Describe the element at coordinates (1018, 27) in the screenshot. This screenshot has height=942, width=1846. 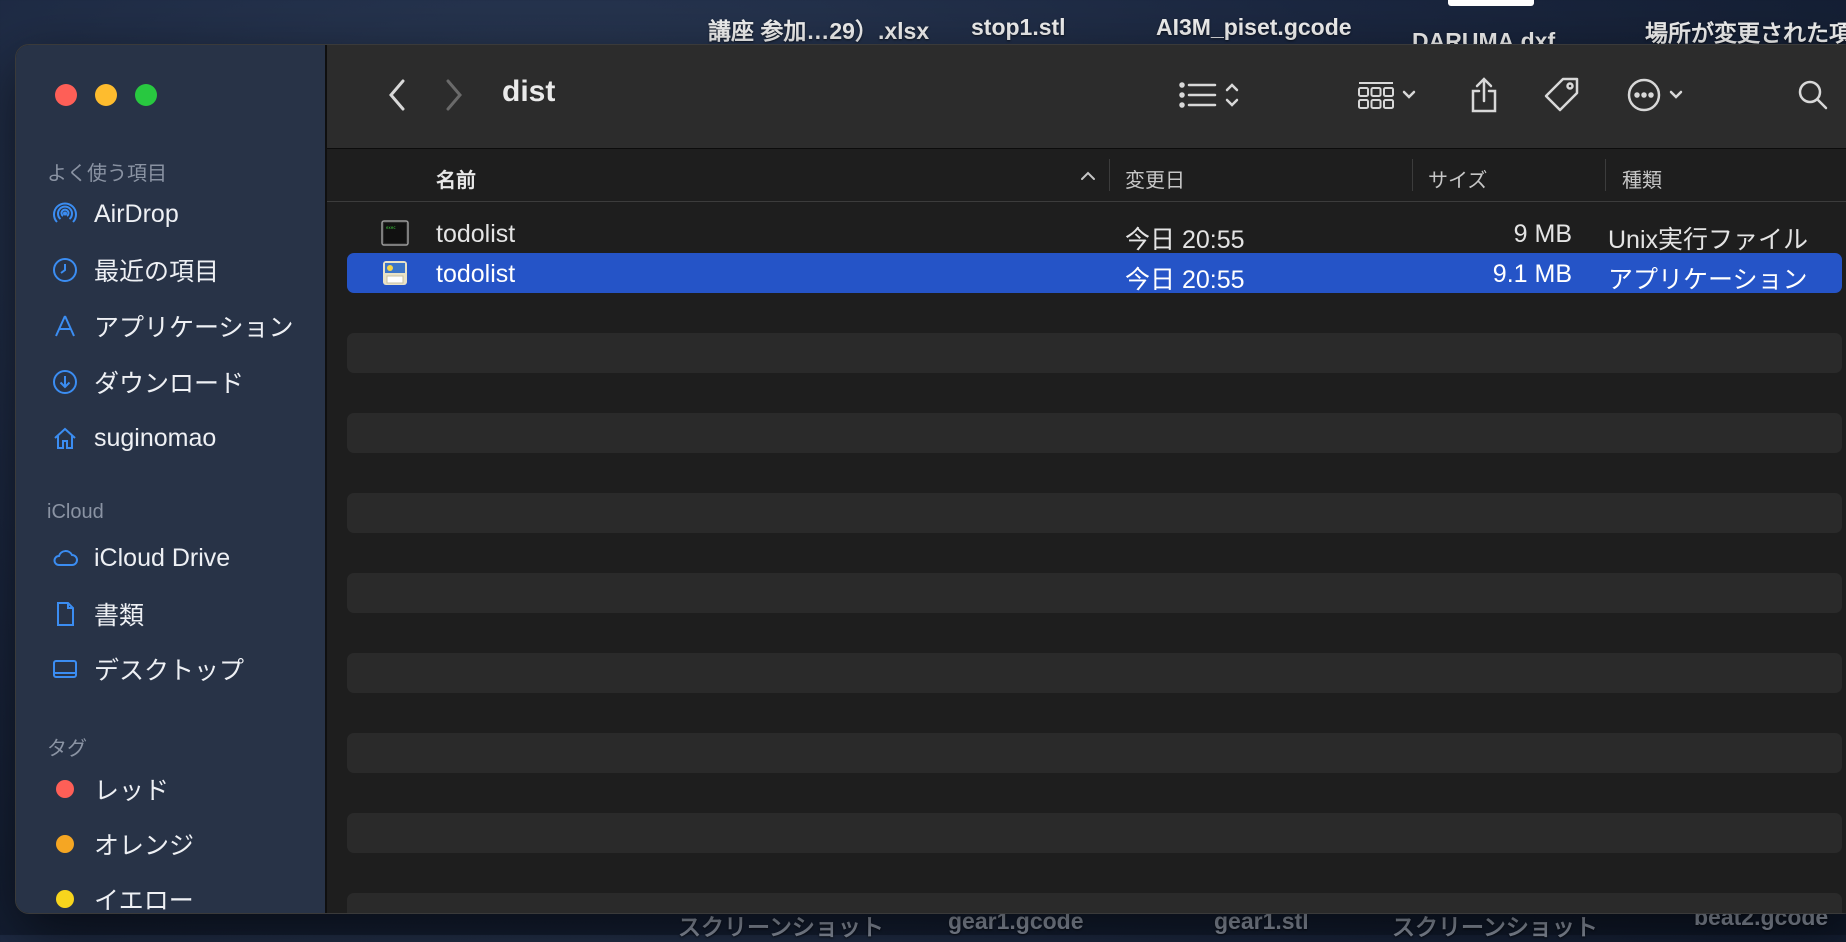
I see `desktop-file-label: stop1.stl` at that location.